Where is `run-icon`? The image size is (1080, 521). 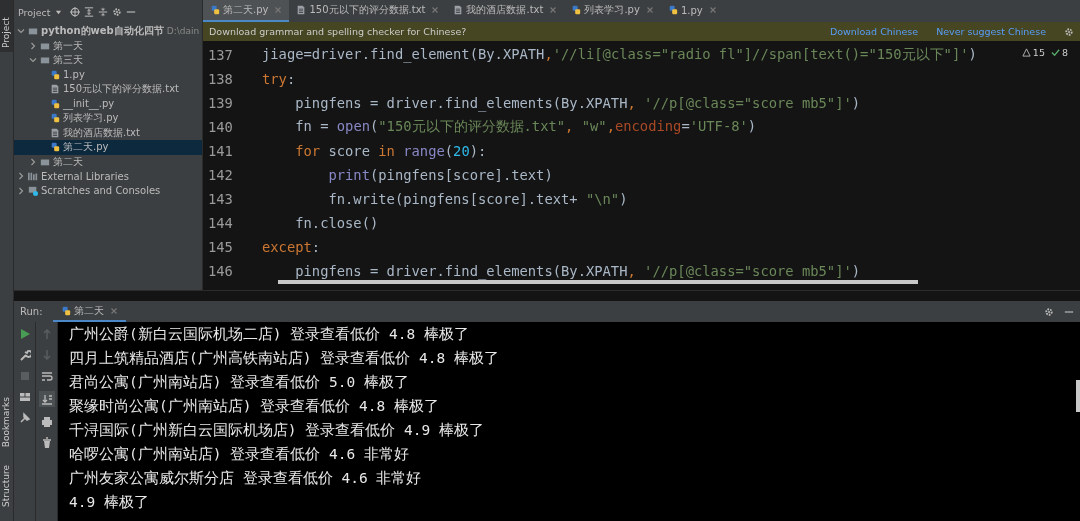
run-icon is located at coordinates (24, 334).